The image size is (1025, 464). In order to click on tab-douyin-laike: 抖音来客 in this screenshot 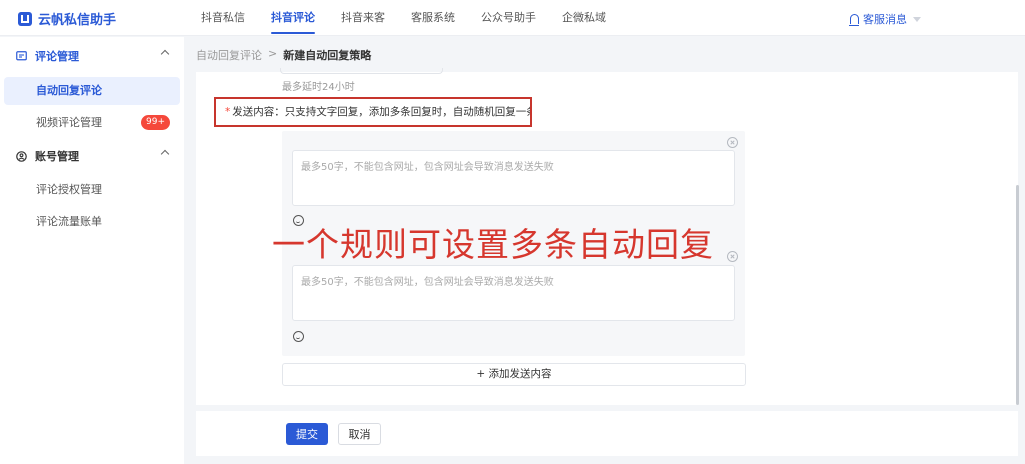, I will do `click(363, 18)`.